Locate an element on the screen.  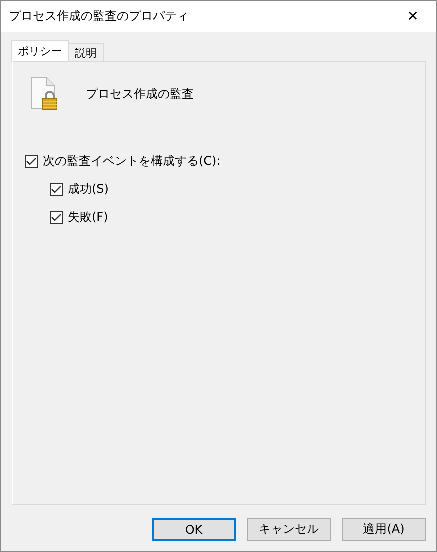
checkbox-label: 失敗(F) is located at coordinates (88, 217).